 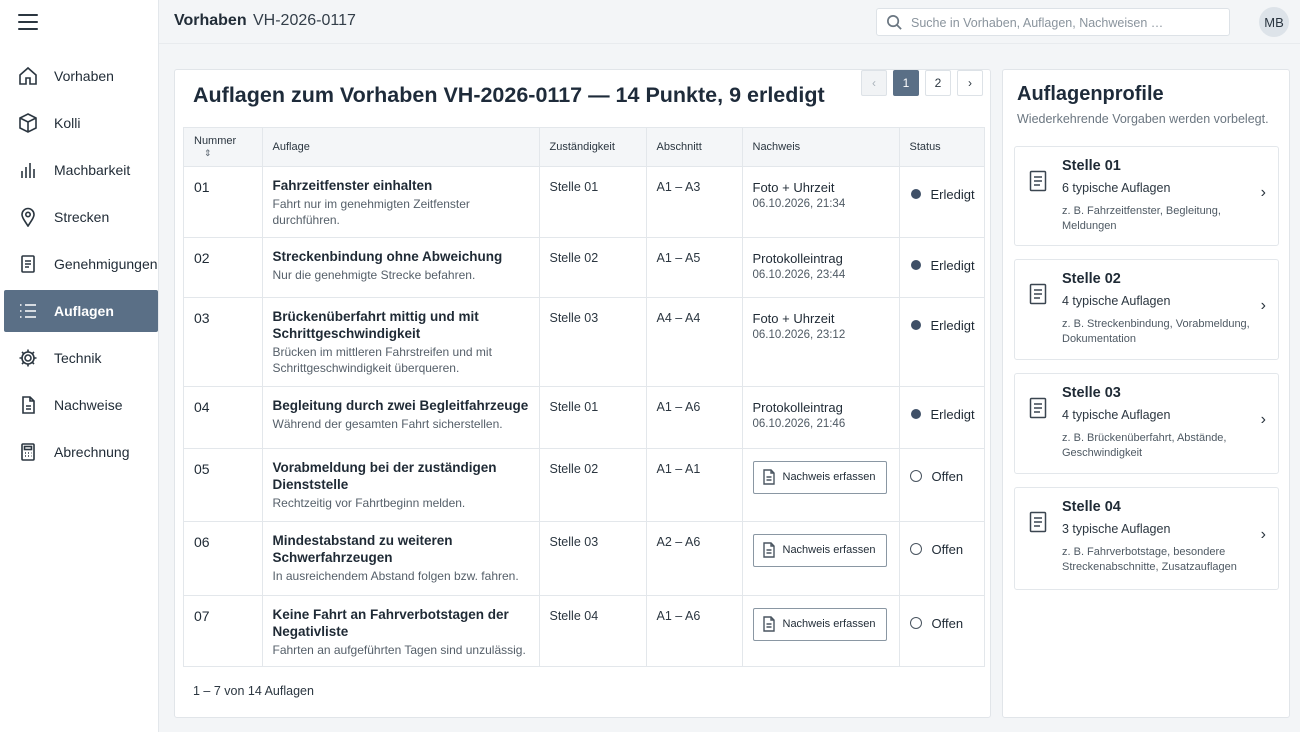 I want to click on bar-chart-icon, so click(x=28, y=170).